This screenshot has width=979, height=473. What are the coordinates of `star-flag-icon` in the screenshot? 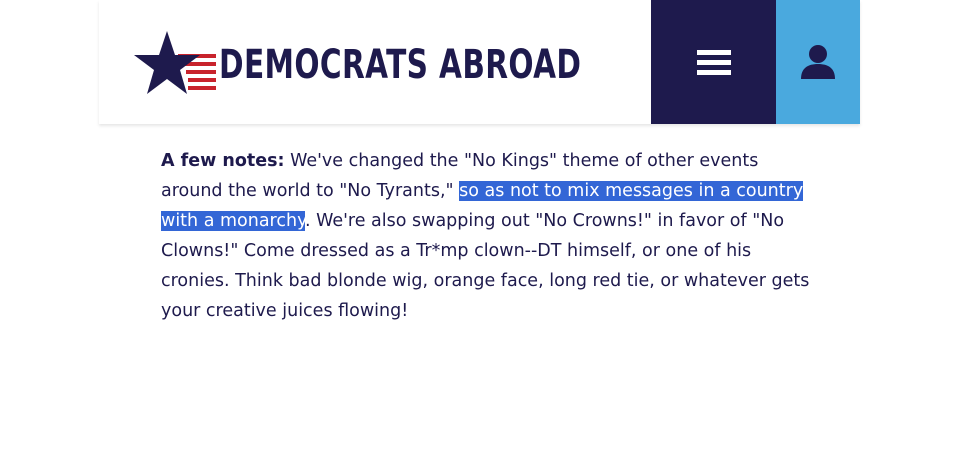 It's located at (175, 62).